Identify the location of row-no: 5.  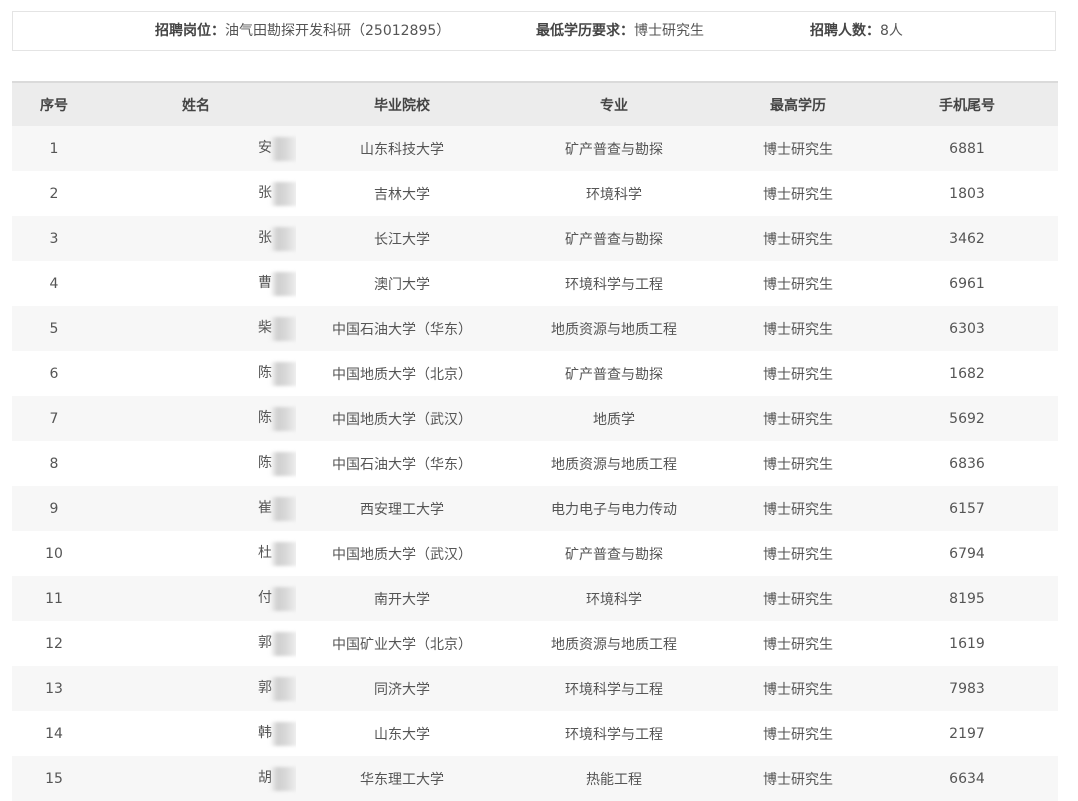
(54, 328).